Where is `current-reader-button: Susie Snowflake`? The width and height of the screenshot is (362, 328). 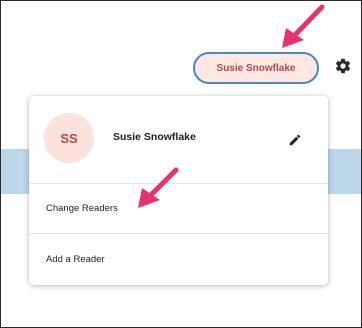 current-reader-button: Susie Snowflake is located at coordinates (256, 68).